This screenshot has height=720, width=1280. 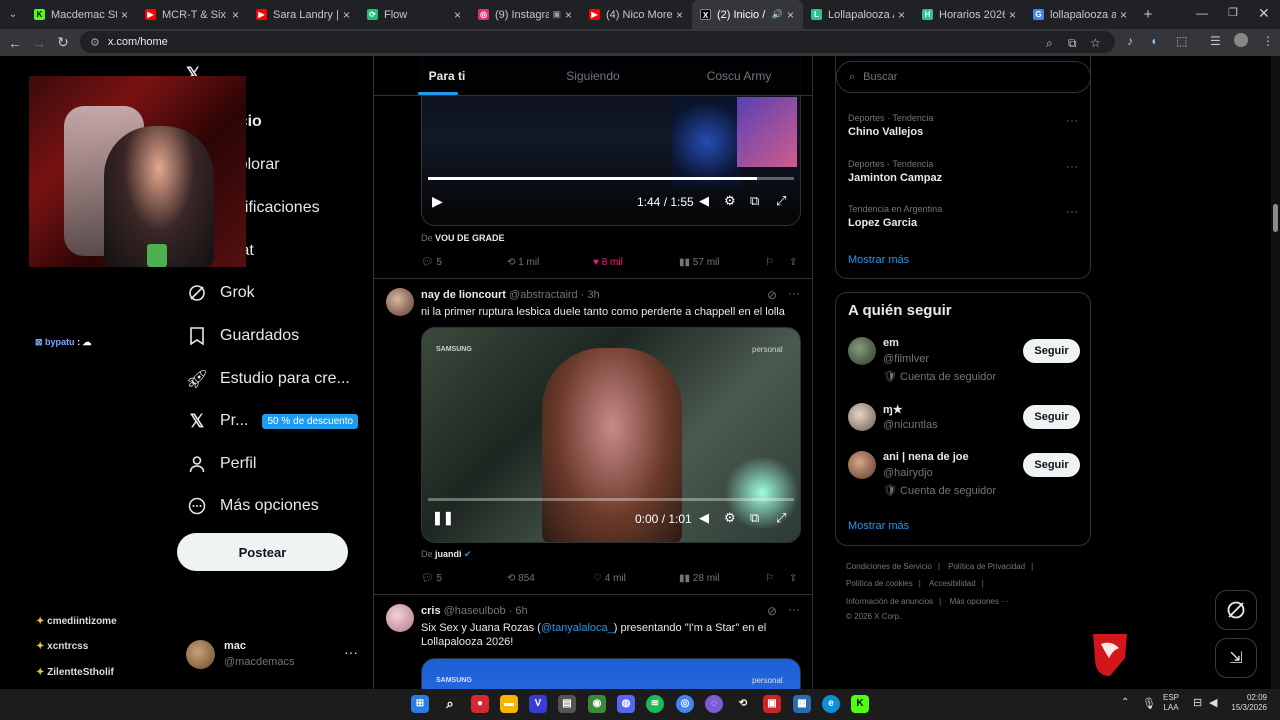 I want to click on scrollbar, so click(x=1275, y=372).